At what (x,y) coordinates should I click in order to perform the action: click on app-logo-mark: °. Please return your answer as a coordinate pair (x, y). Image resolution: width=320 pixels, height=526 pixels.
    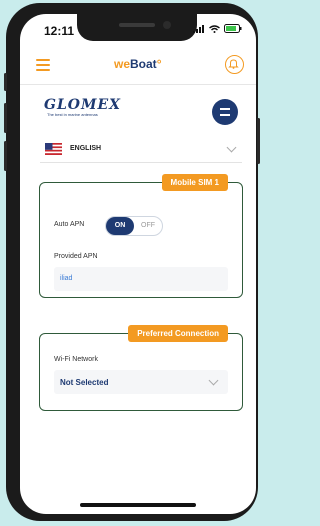
    Looking at the image, I should click on (159, 64).